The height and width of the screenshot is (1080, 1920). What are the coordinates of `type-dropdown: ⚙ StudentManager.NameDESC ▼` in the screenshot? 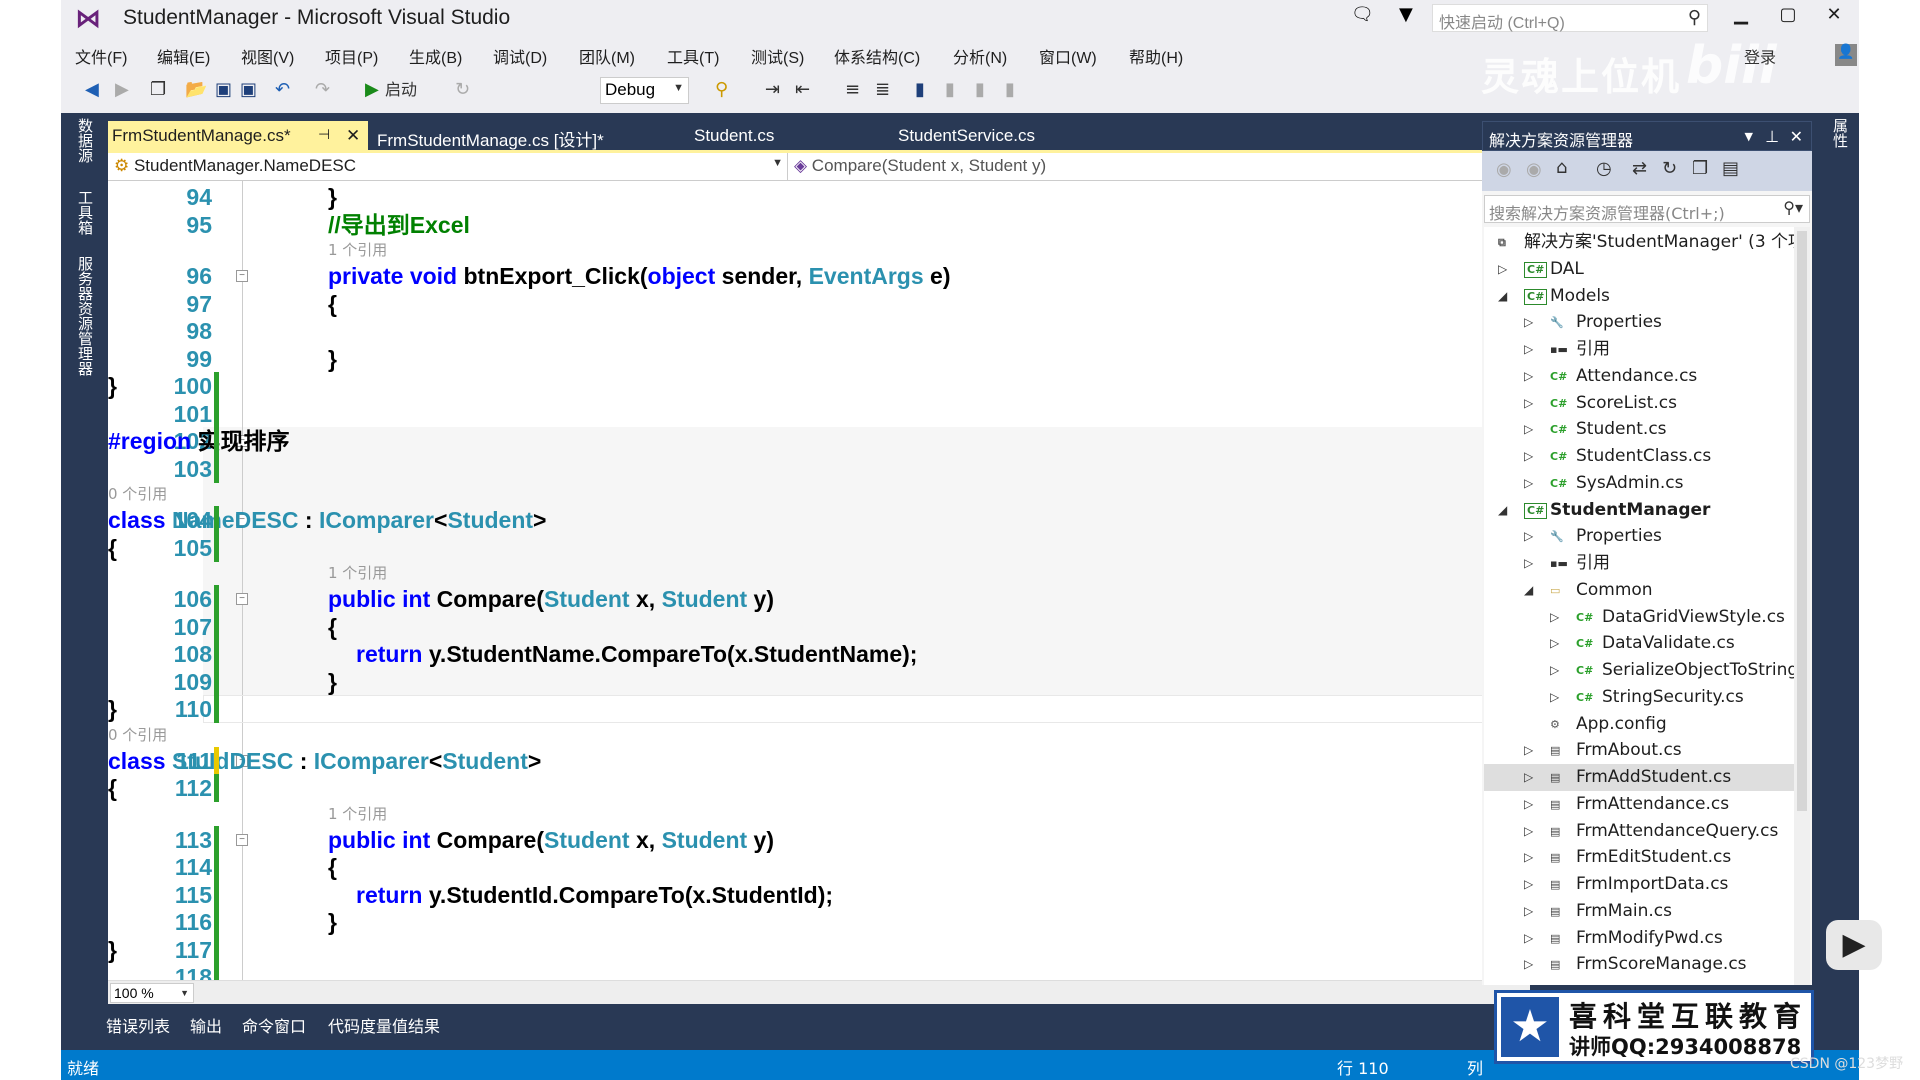 It's located at (448, 167).